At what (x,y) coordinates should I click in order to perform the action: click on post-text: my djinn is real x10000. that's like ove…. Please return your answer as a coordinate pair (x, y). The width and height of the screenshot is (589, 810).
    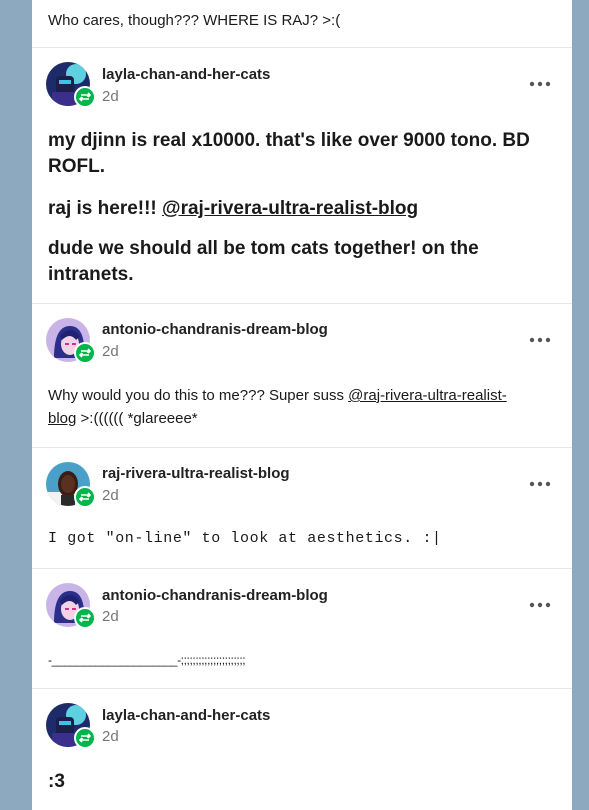
    Looking at the image, I should click on (289, 153).